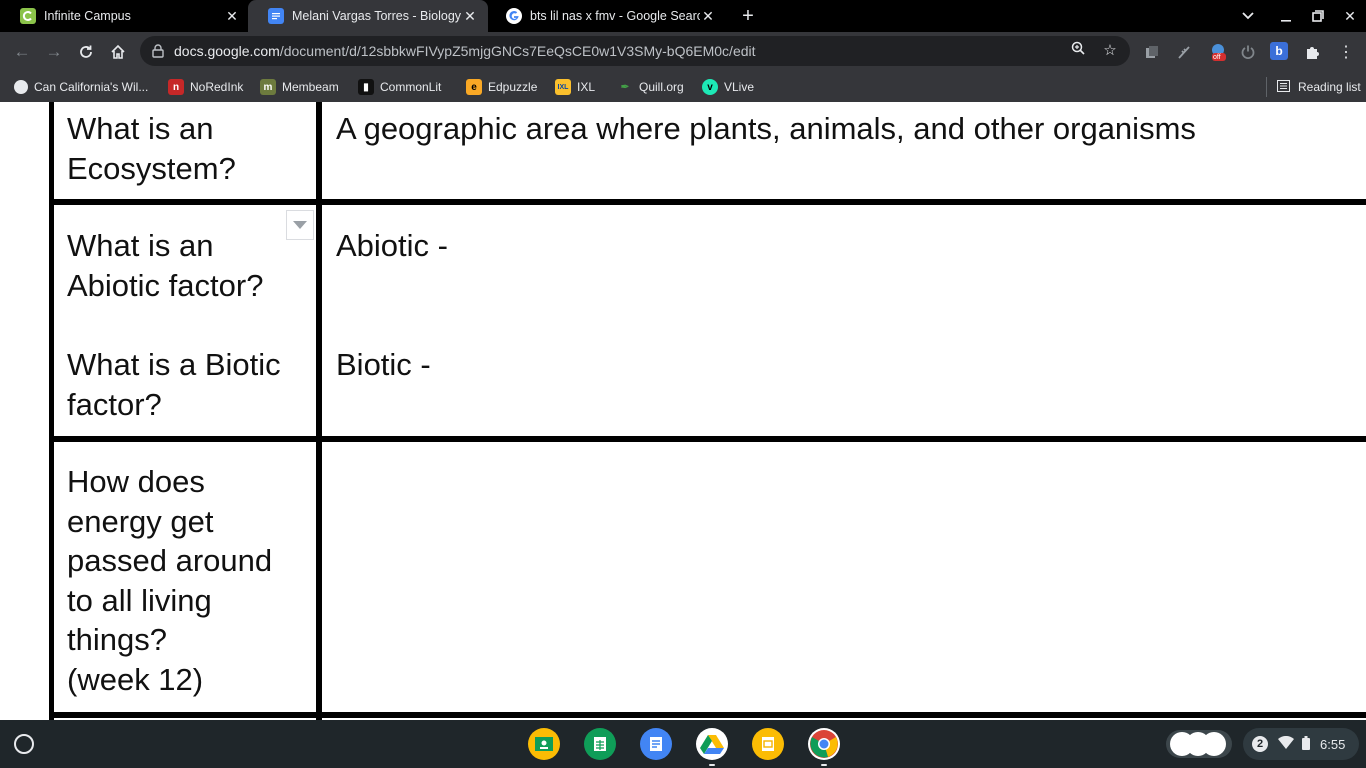 This screenshot has width=1366, height=768. I want to click on extension-stack-icon, so click(1152, 52).